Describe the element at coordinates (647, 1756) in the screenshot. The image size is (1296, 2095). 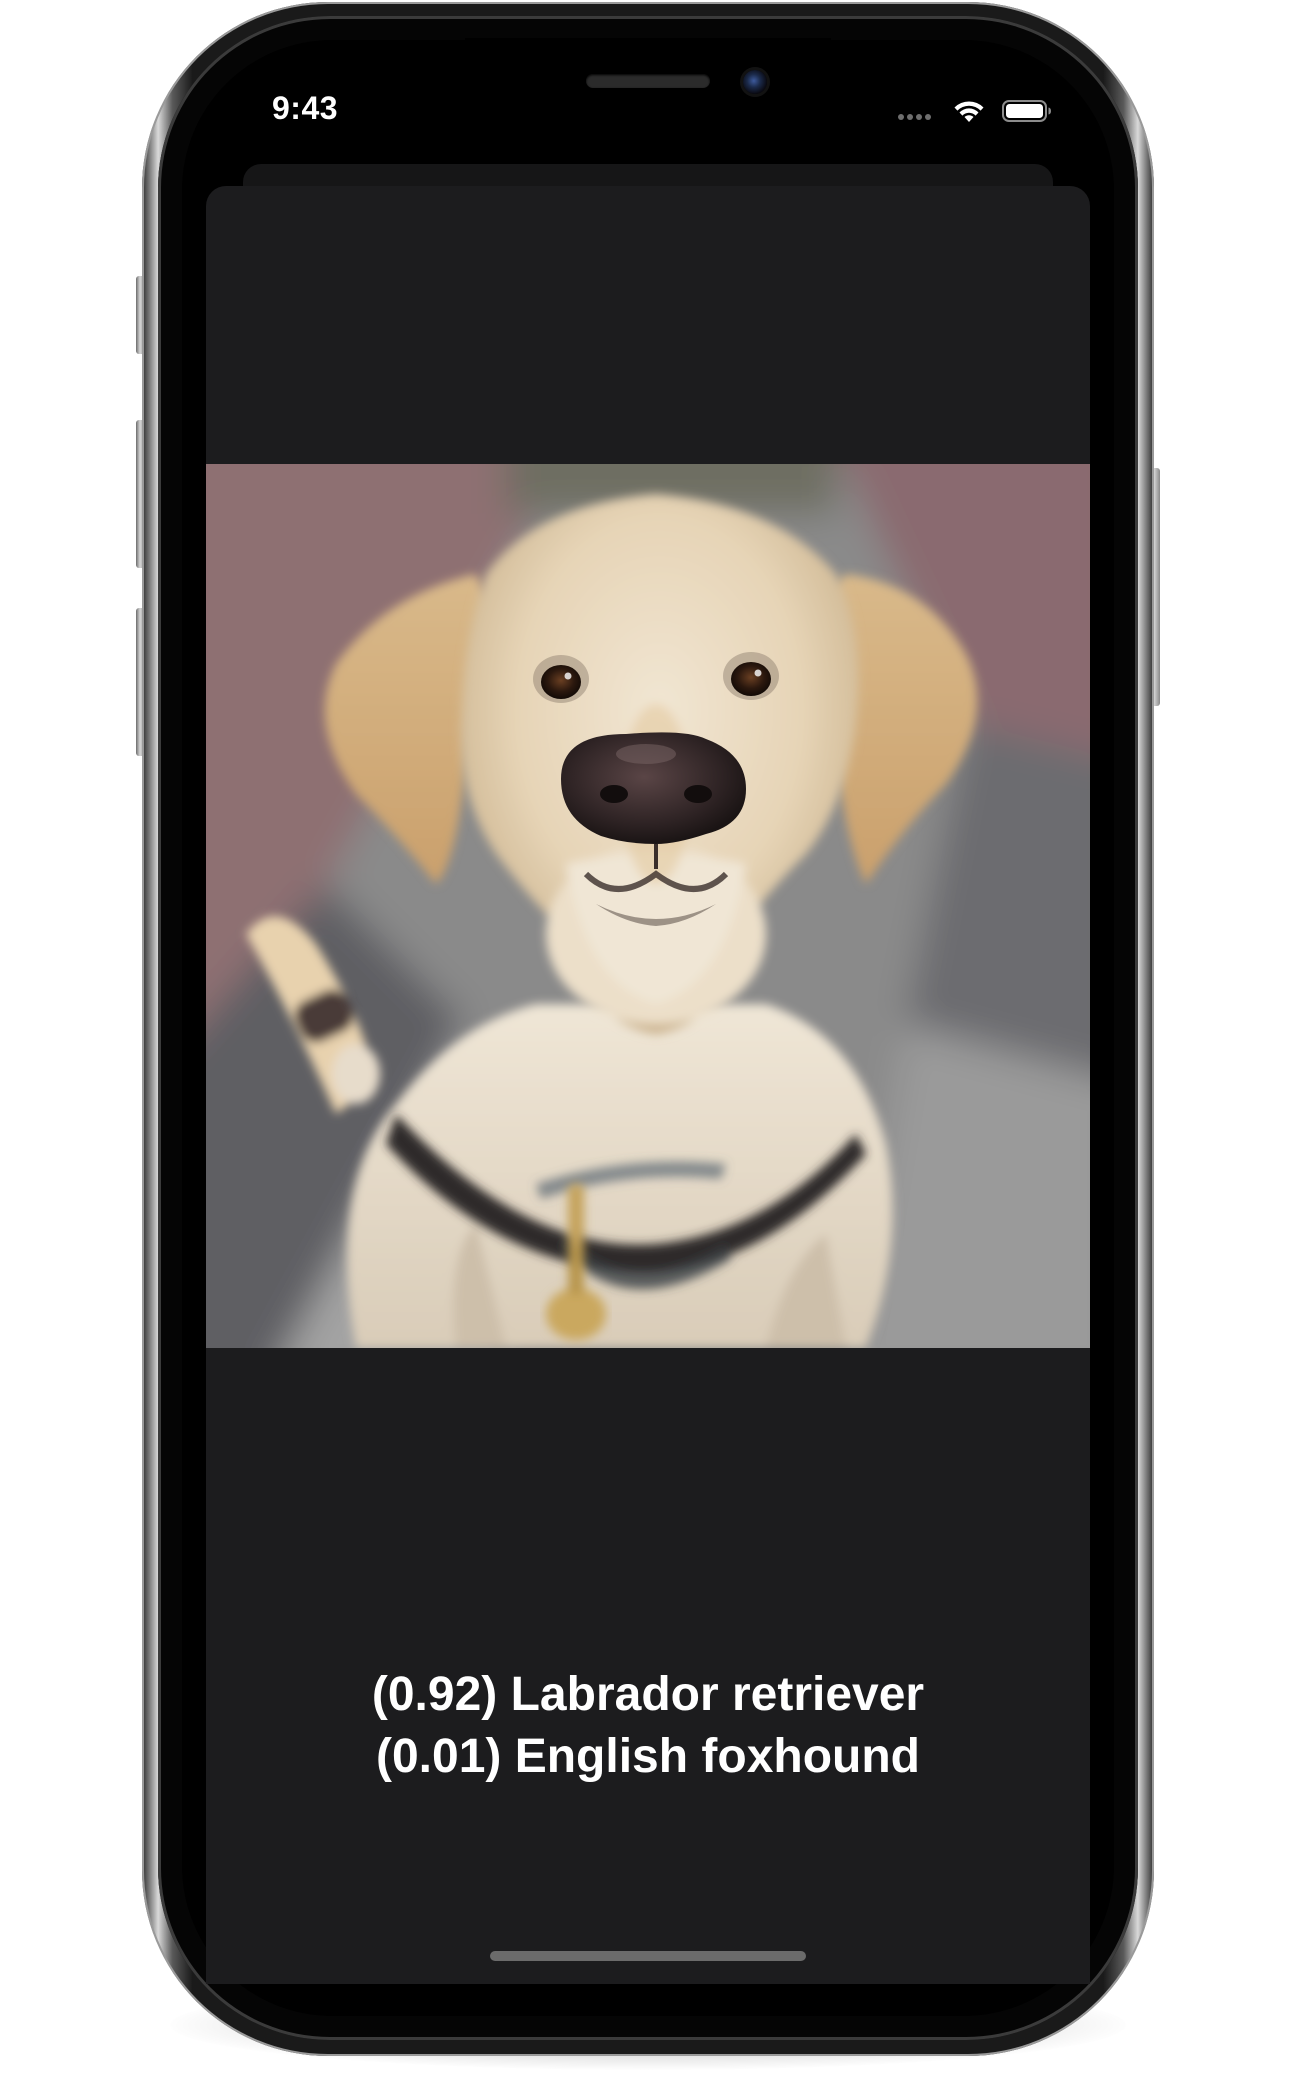
I see `result-line-second: (0.01) English foxhound` at that location.